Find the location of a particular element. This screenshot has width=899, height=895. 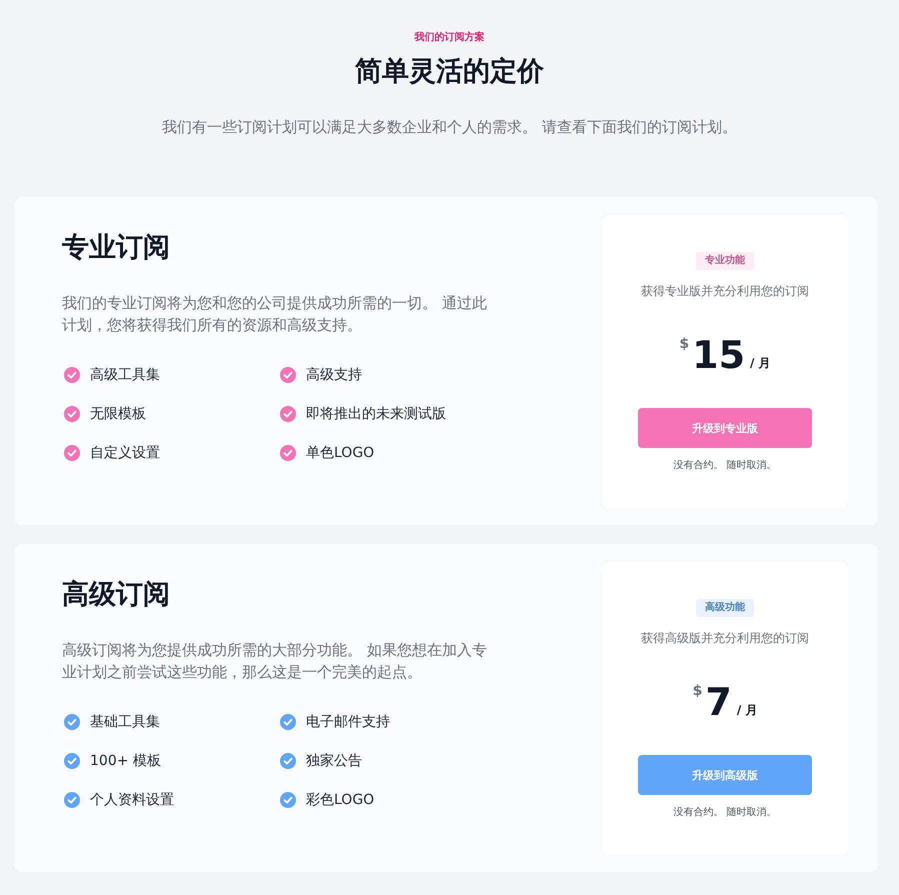

plan-badge: 专业功能 is located at coordinates (725, 261).